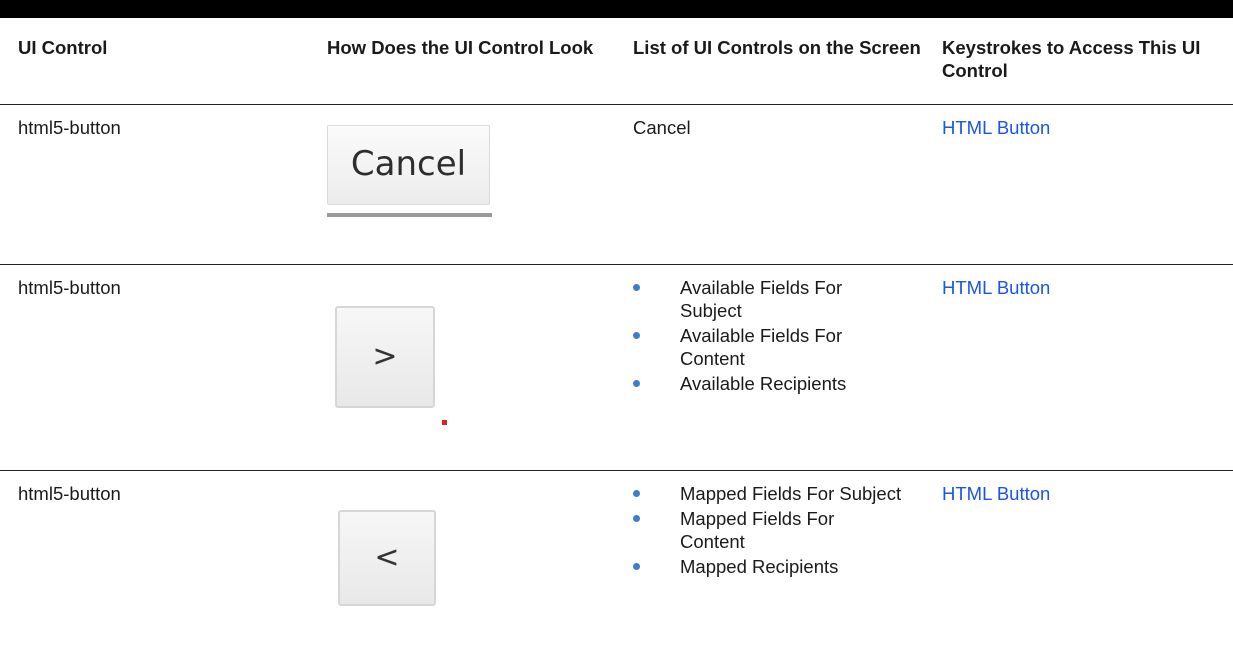 The height and width of the screenshot is (665, 1233). I want to click on chevron-right-icon: >, so click(385, 356).